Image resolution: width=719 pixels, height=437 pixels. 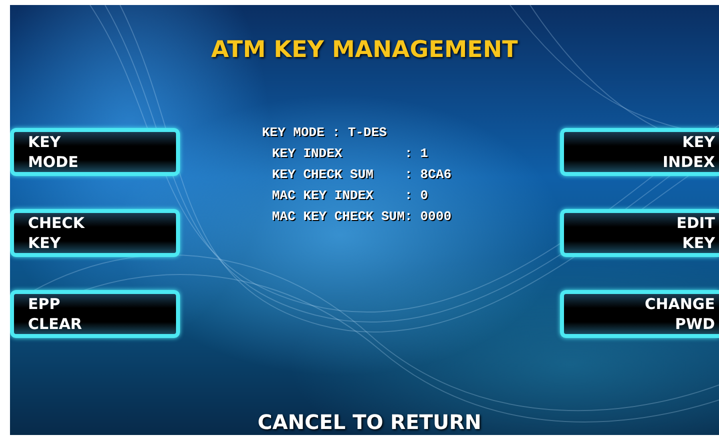 I want to click on function-key: CHECK KEY, so click(x=95, y=232).